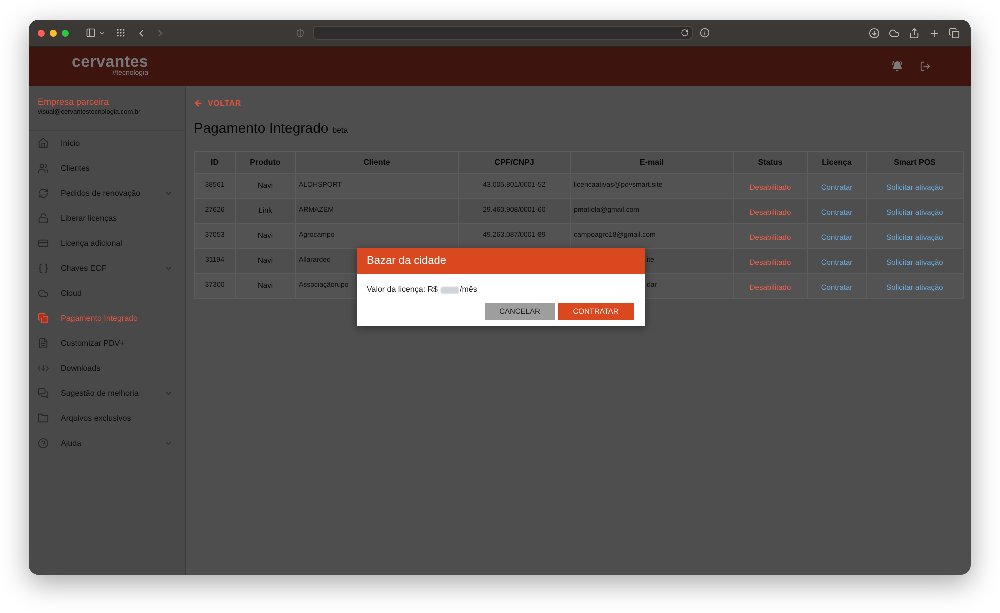 The height and width of the screenshot is (613, 1000). Describe the element at coordinates (41, 33) in the screenshot. I see `close-window-icon` at that location.